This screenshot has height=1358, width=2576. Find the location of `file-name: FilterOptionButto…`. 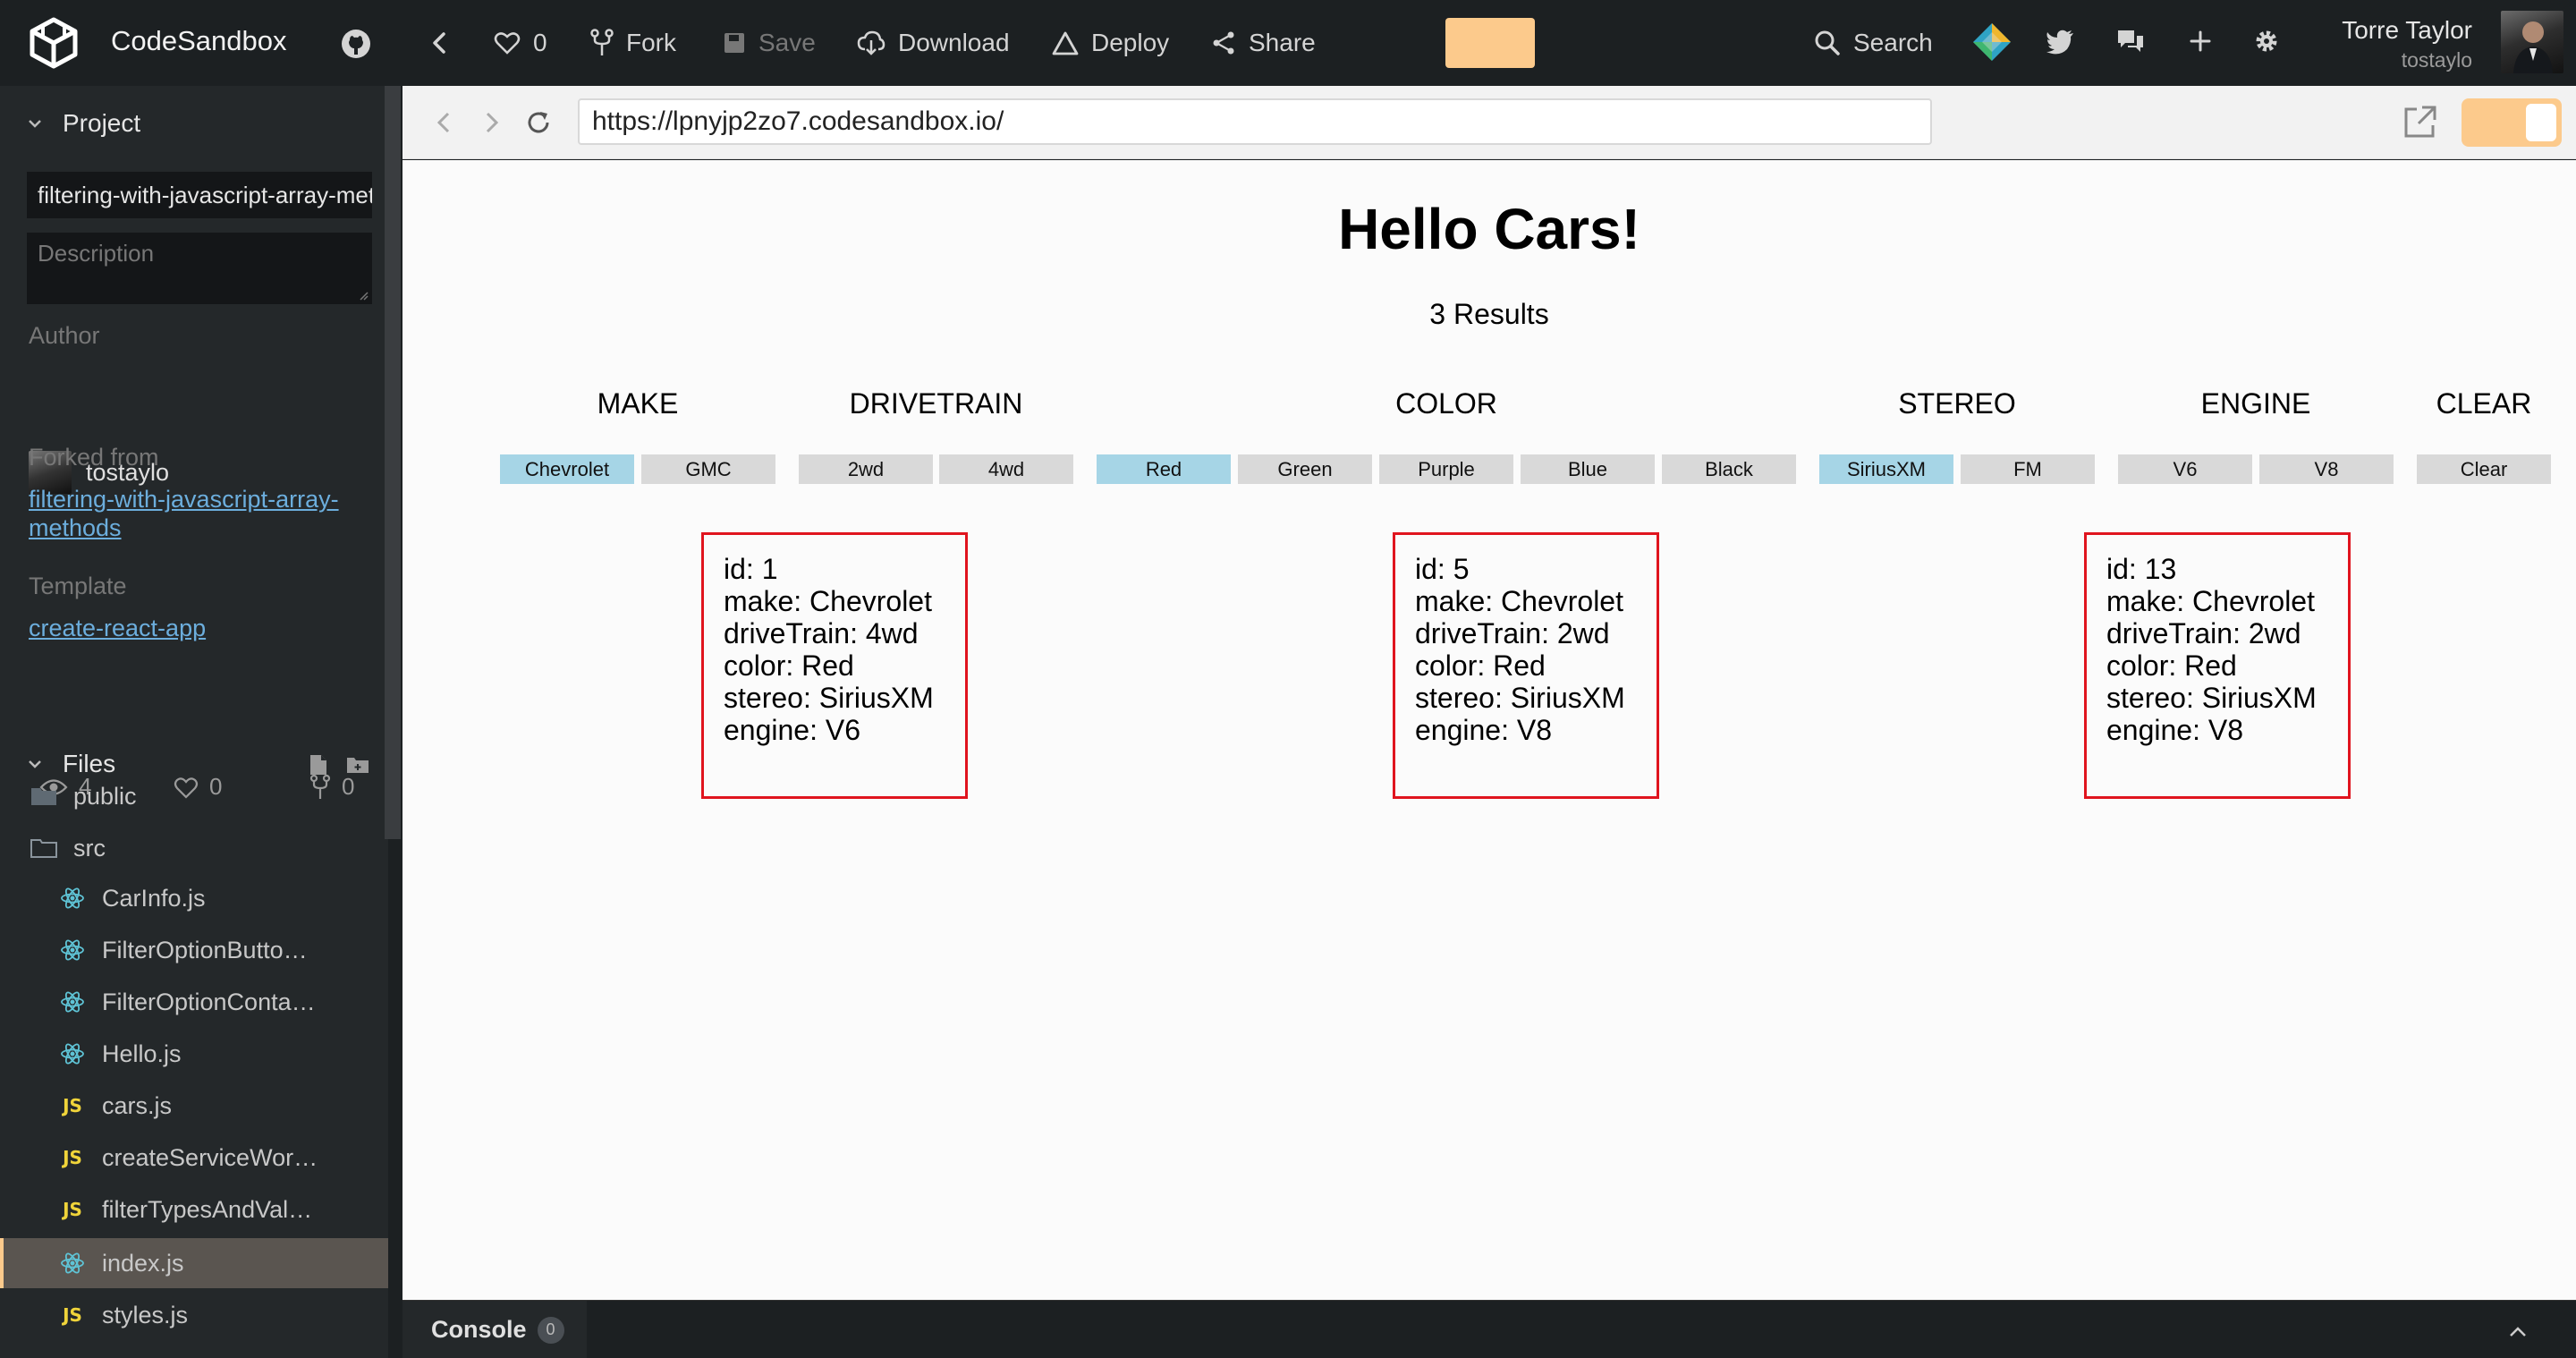

file-name: FilterOptionButto… is located at coordinates (205, 950).